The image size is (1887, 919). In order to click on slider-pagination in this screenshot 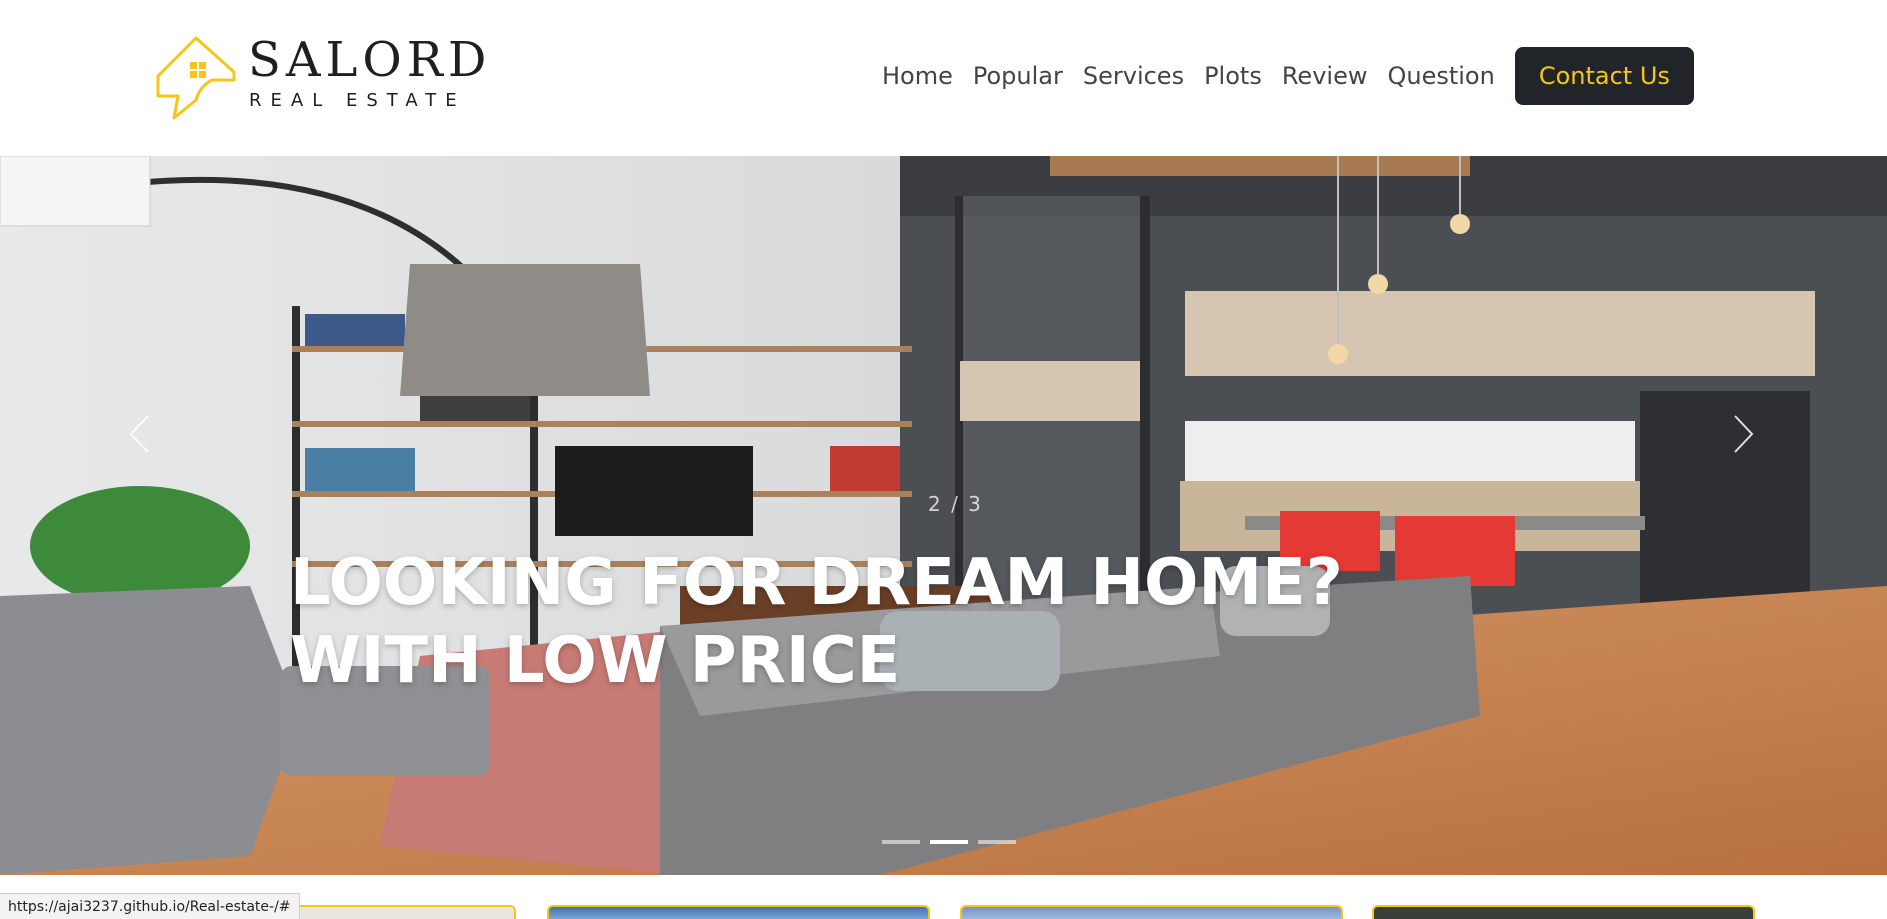, I will do `click(949, 842)`.